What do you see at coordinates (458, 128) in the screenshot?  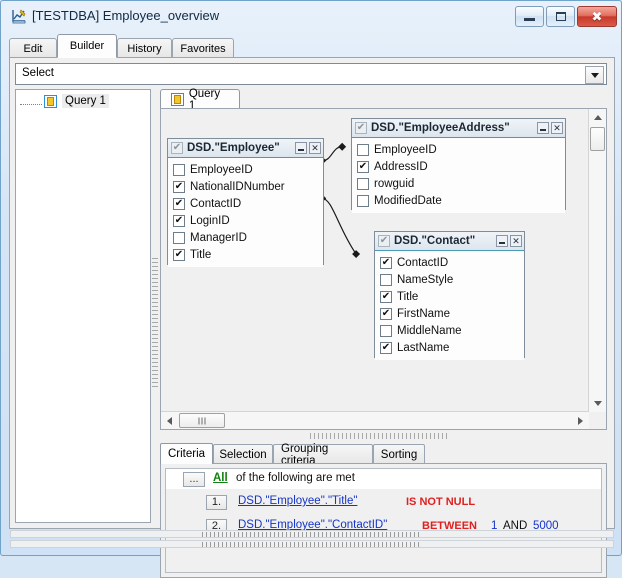 I see `table-header-employeeaddress: DSD."EmployeeAddress" ✕` at bounding box center [458, 128].